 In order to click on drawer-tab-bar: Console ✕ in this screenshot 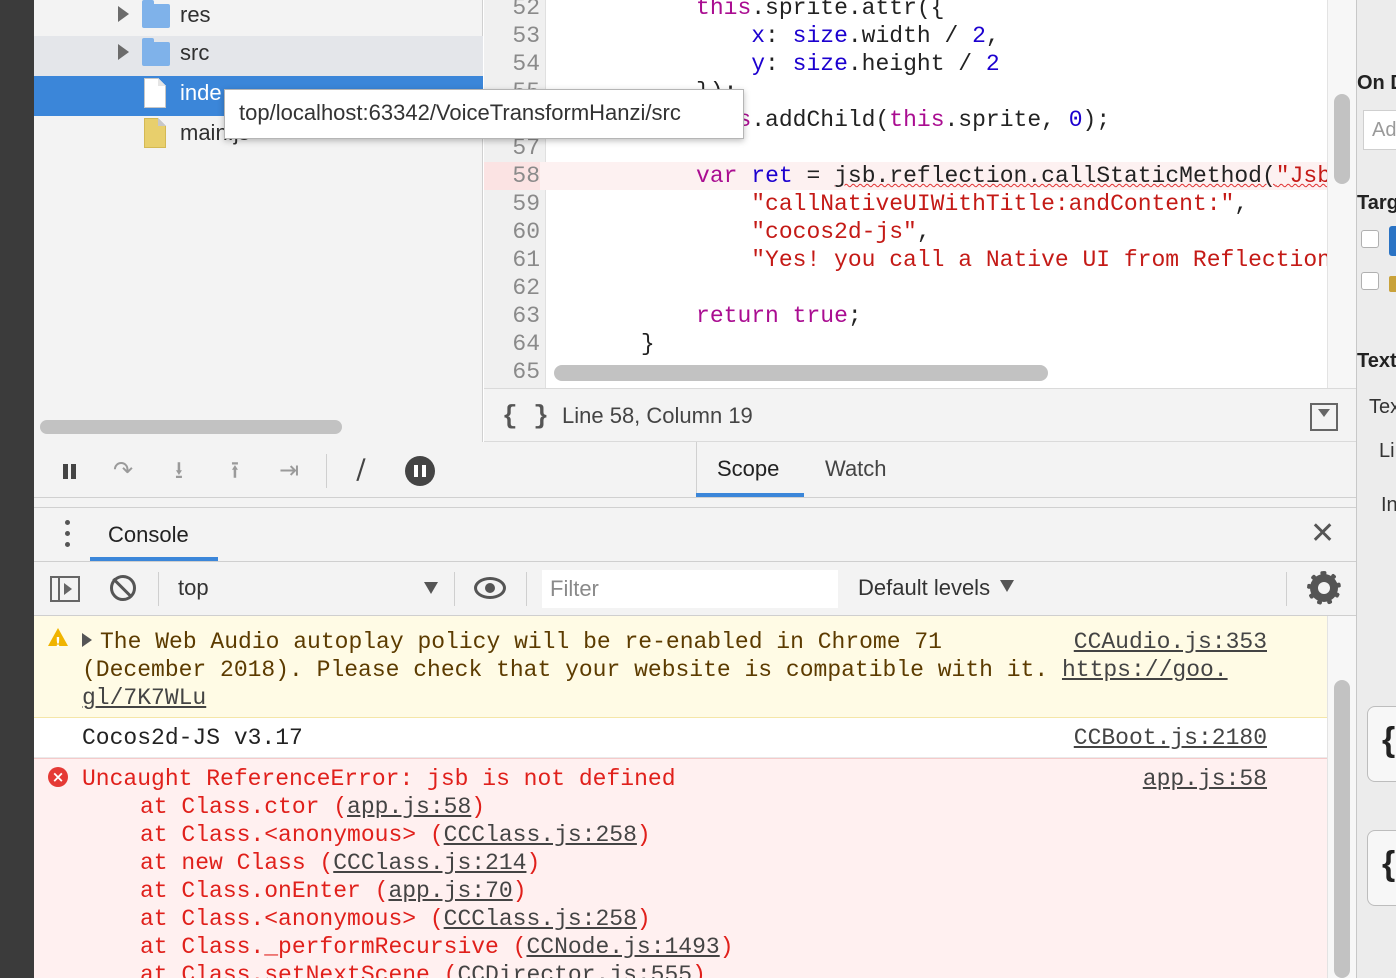, I will do `click(695, 535)`.